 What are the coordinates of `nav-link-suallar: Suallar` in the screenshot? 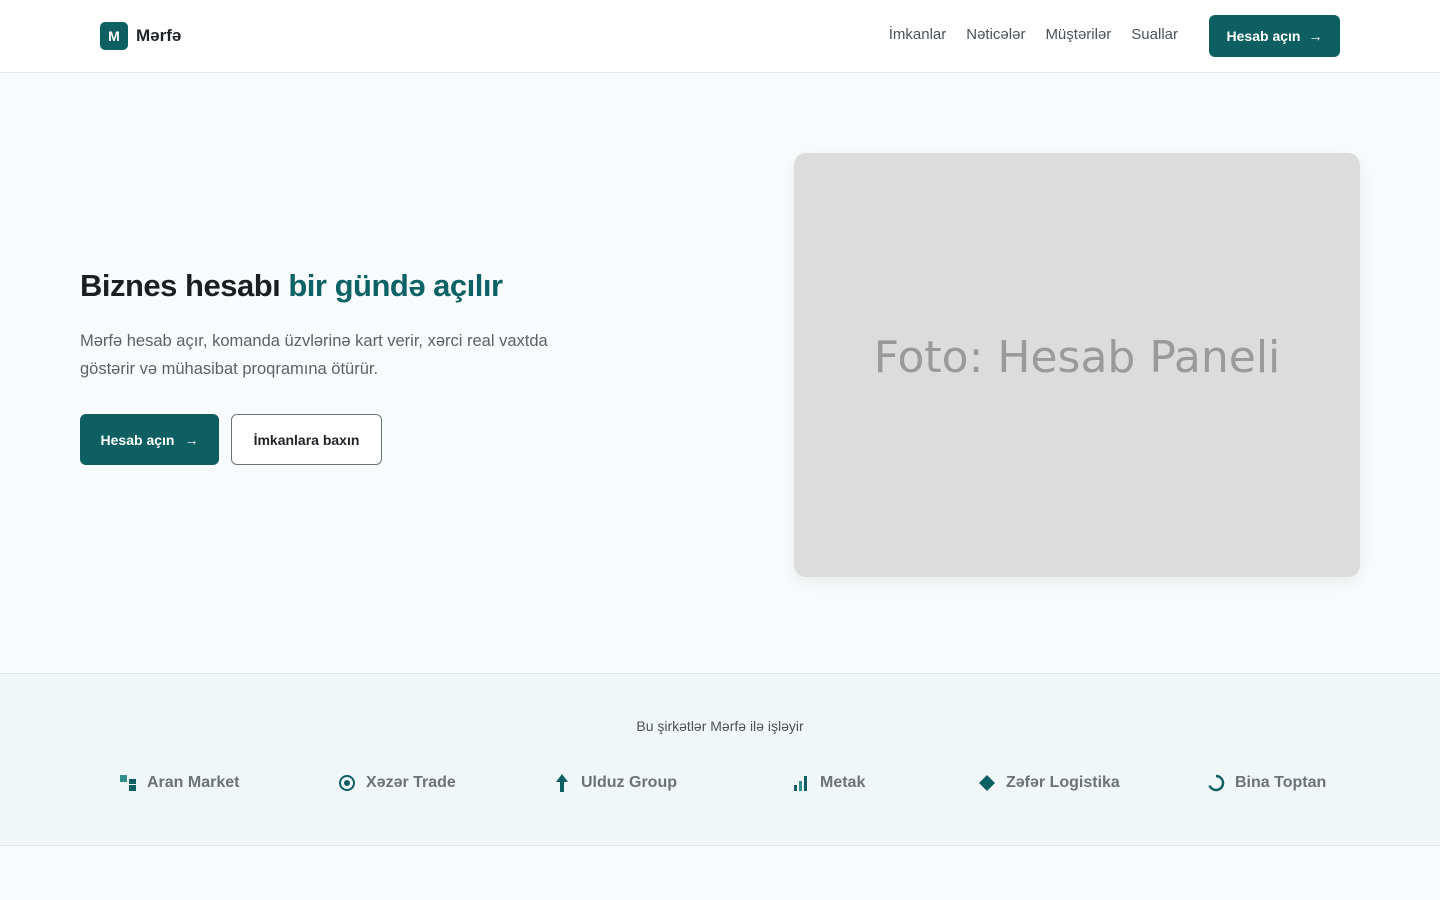 It's located at (1154, 34).